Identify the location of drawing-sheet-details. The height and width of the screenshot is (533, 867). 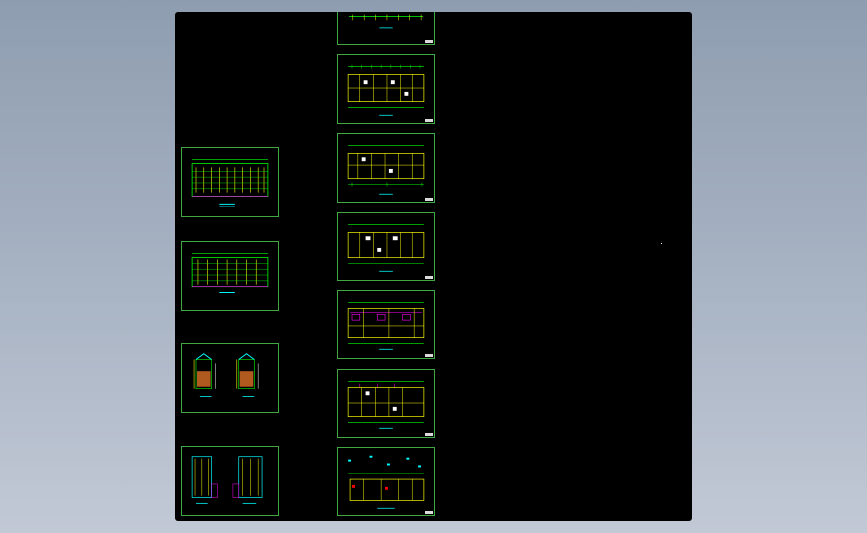
(230, 481).